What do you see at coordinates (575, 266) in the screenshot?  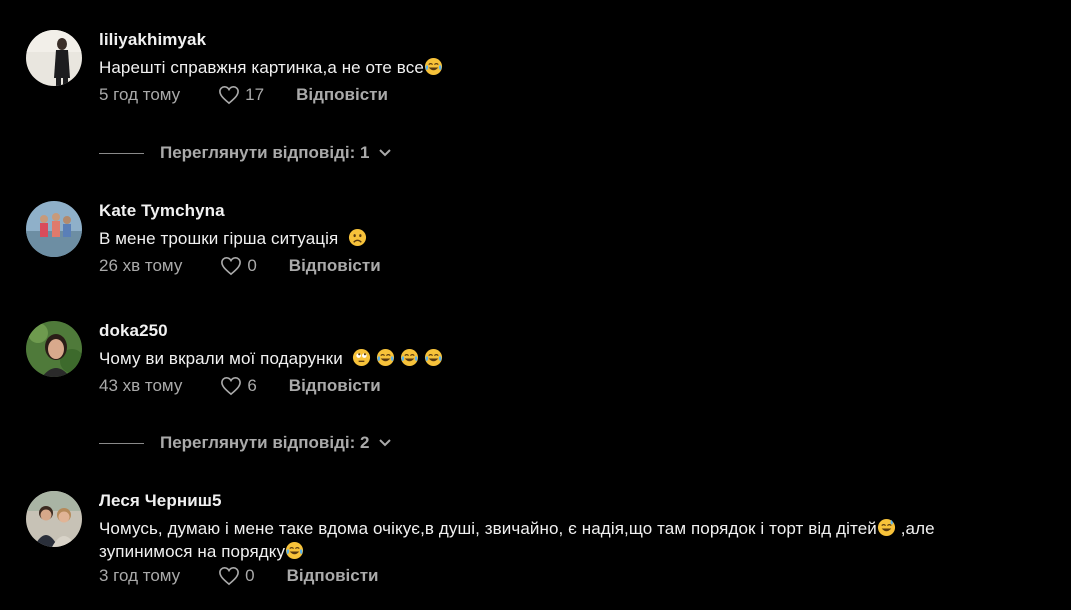 I see `comment-meta: 26 хв тому 0 Відповісти` at bounding box center [575, 266].